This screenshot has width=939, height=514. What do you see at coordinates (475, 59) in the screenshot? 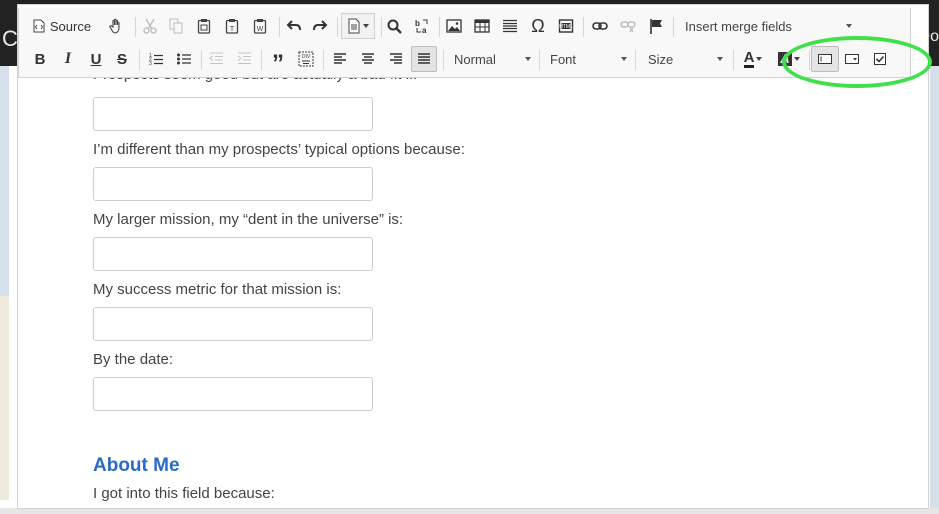
I see `format-select-label: Normal` at bounding box center [475, 59].